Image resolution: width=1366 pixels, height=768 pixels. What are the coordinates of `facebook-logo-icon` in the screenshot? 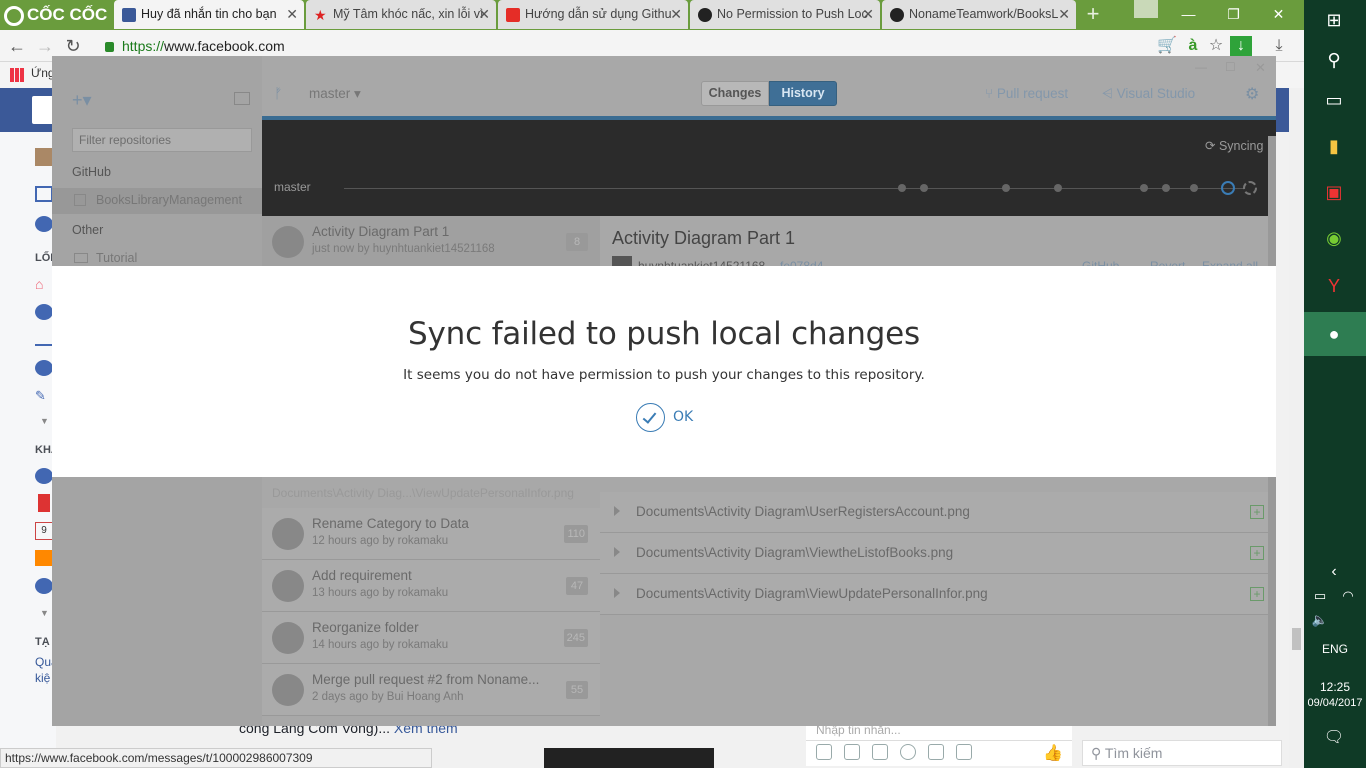 It's located at (43, 110).